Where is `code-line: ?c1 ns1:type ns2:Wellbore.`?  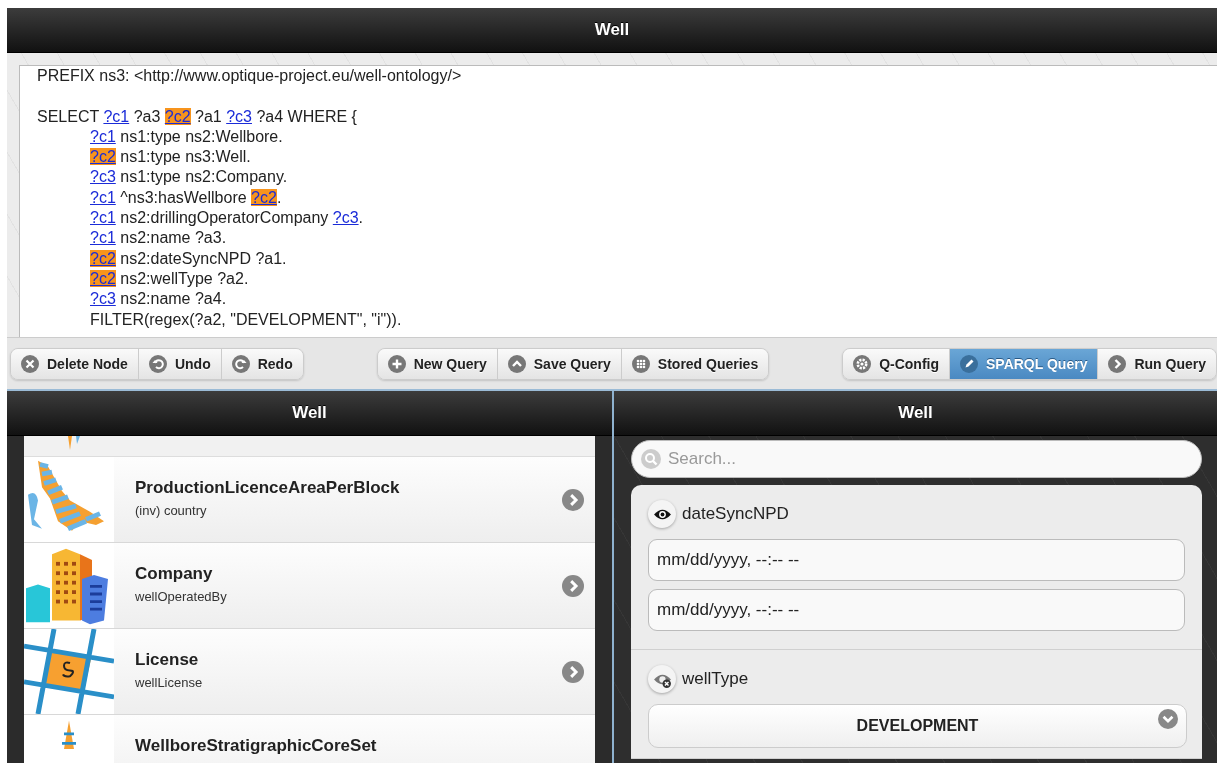
code-line: ?c1 ns1:type ns2:Wellbore. is located at coordinates (186, 136).